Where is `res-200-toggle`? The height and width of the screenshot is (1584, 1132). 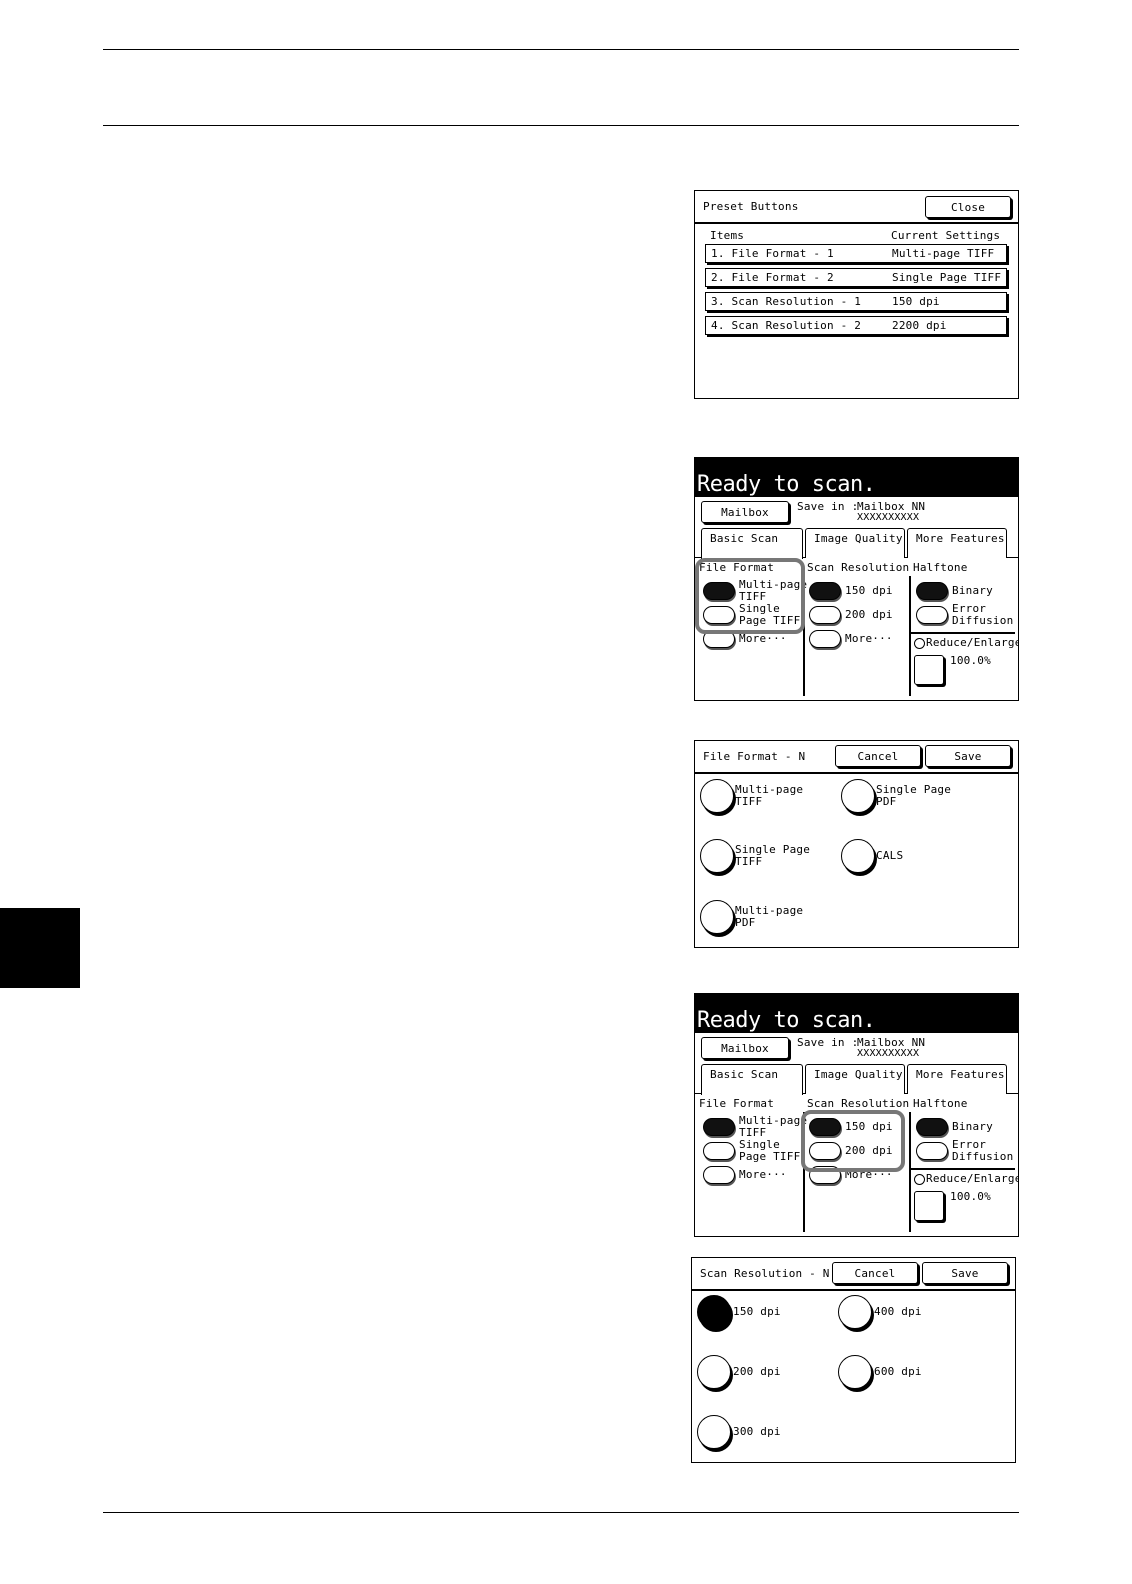
res-200-toggle is located at coordinates (825, 615).